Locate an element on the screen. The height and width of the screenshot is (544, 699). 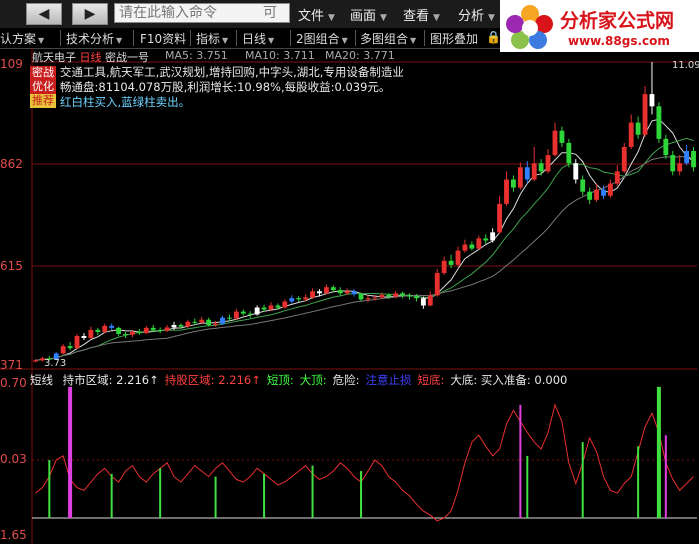
indicator-item-5: 注意止损 is located at coordinates (388, 380).